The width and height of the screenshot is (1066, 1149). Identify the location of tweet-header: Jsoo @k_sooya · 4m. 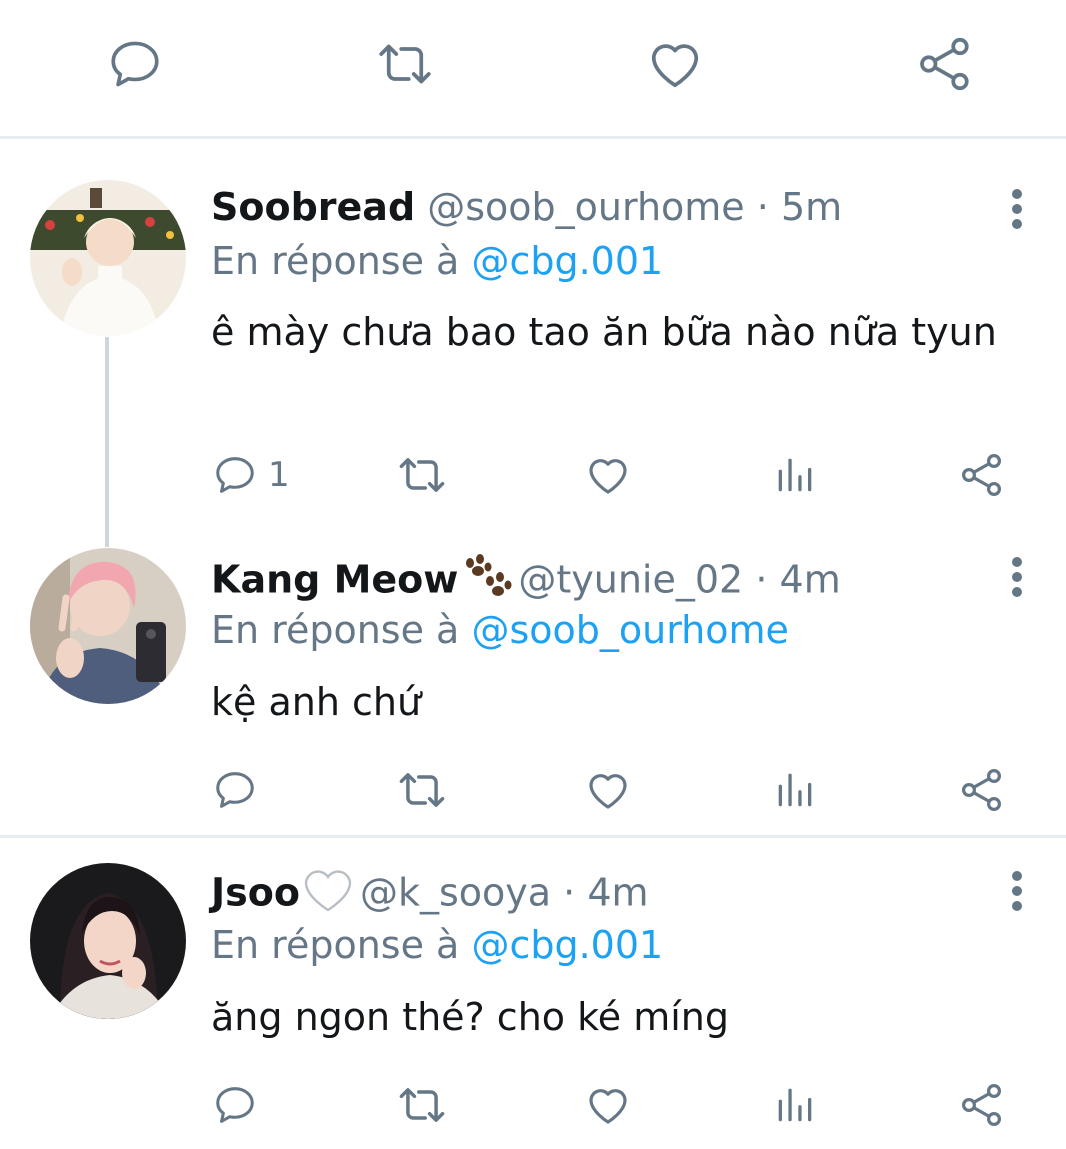
(430, 895).